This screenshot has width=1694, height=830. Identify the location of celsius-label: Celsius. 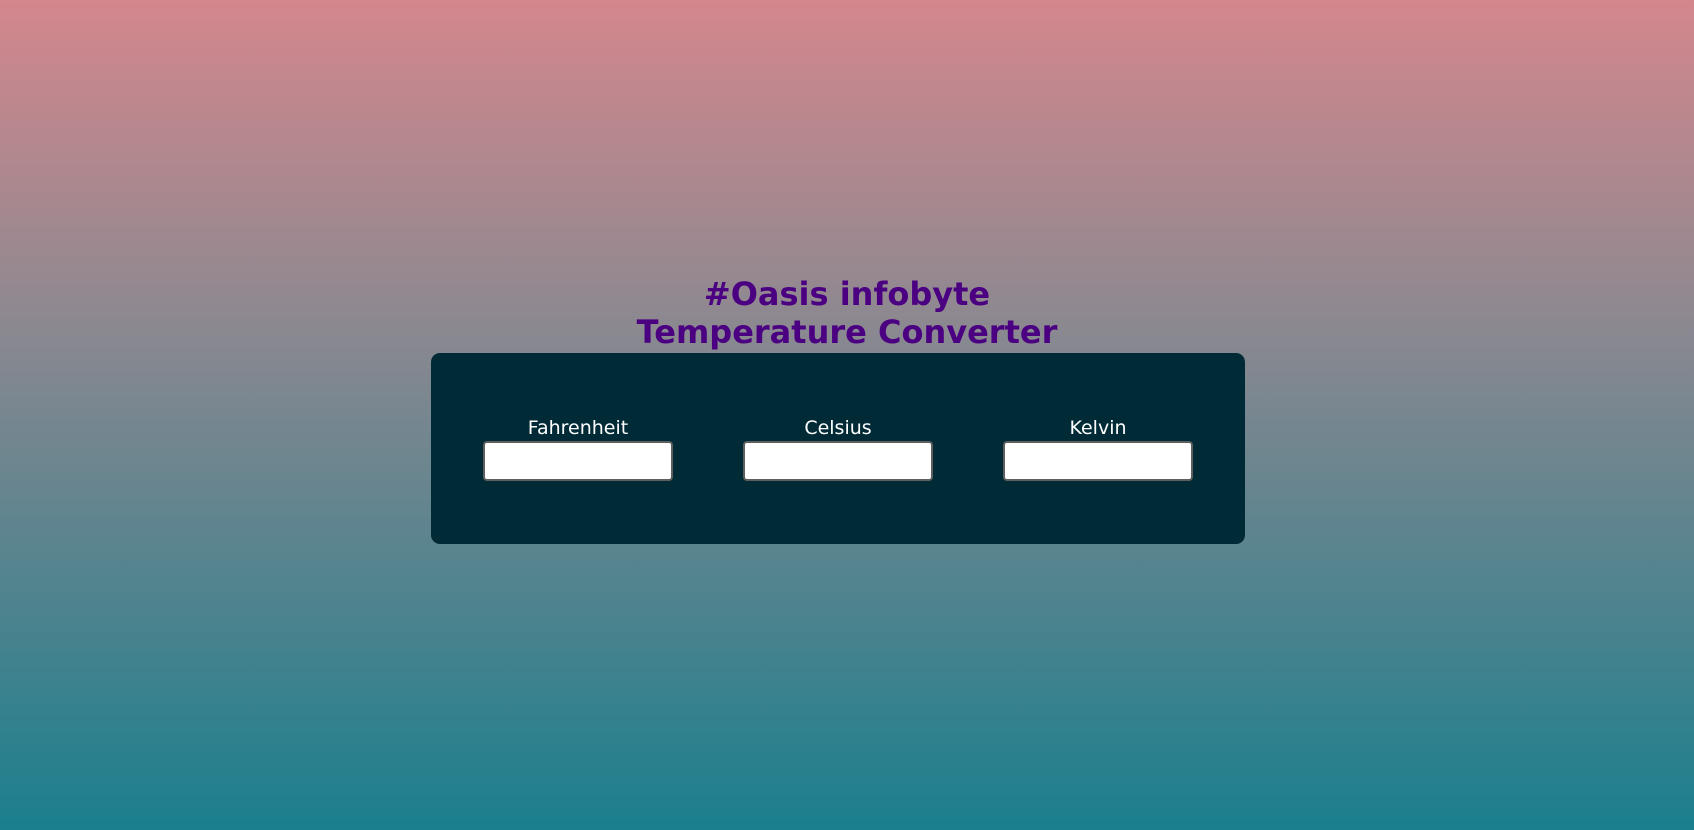
(838, 428).